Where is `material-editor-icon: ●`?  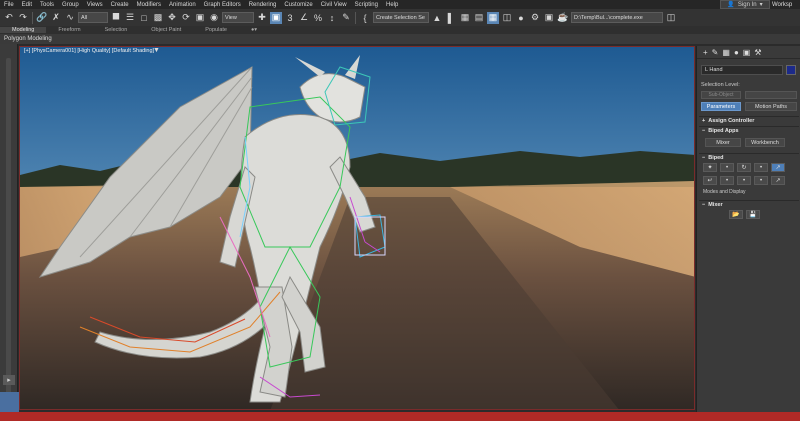 material-editor-icon: ● is located at coordinates (521, 18).